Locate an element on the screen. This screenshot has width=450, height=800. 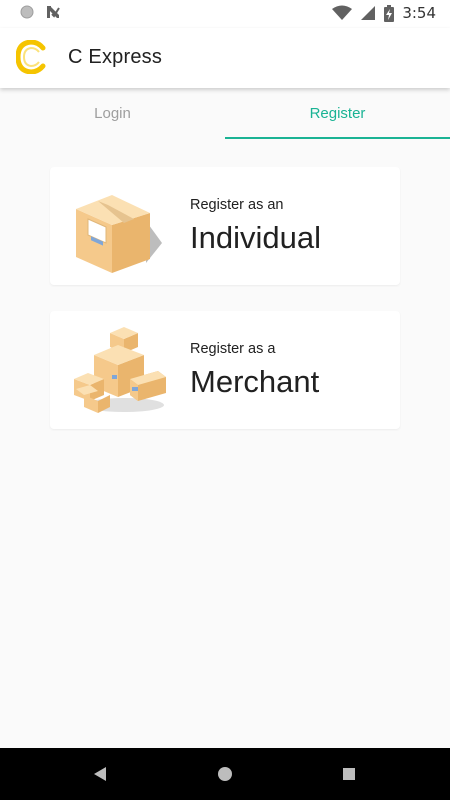
battery-charging-icon is located at coordinates (389, 13).